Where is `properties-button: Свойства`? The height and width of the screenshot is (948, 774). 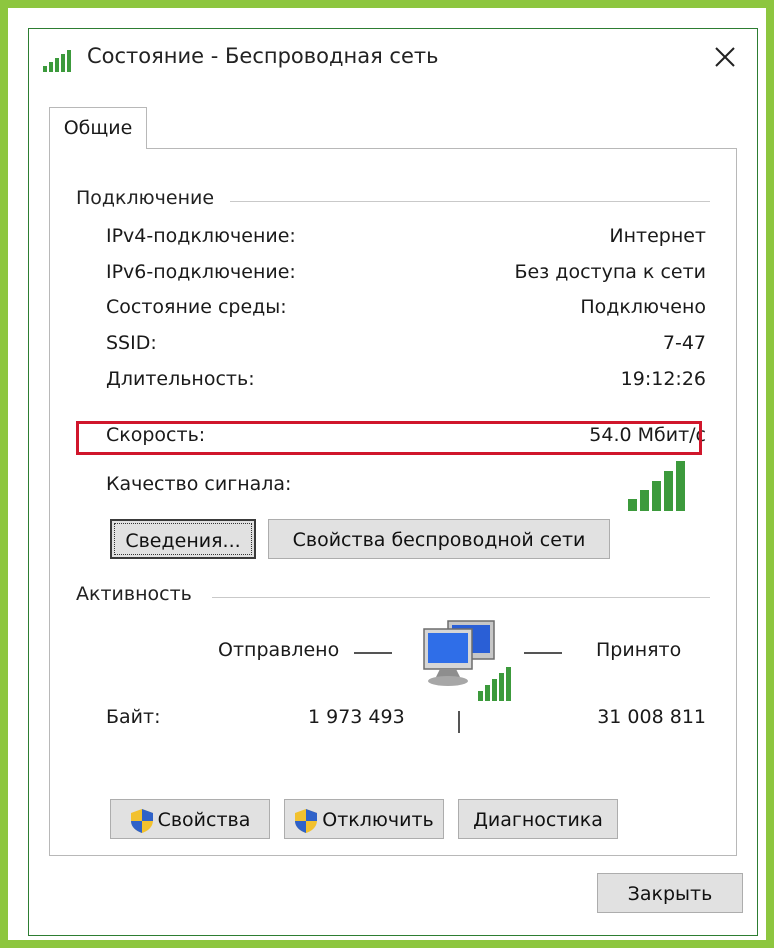 properties-button: Свойства is located at coordinates (190, 819).